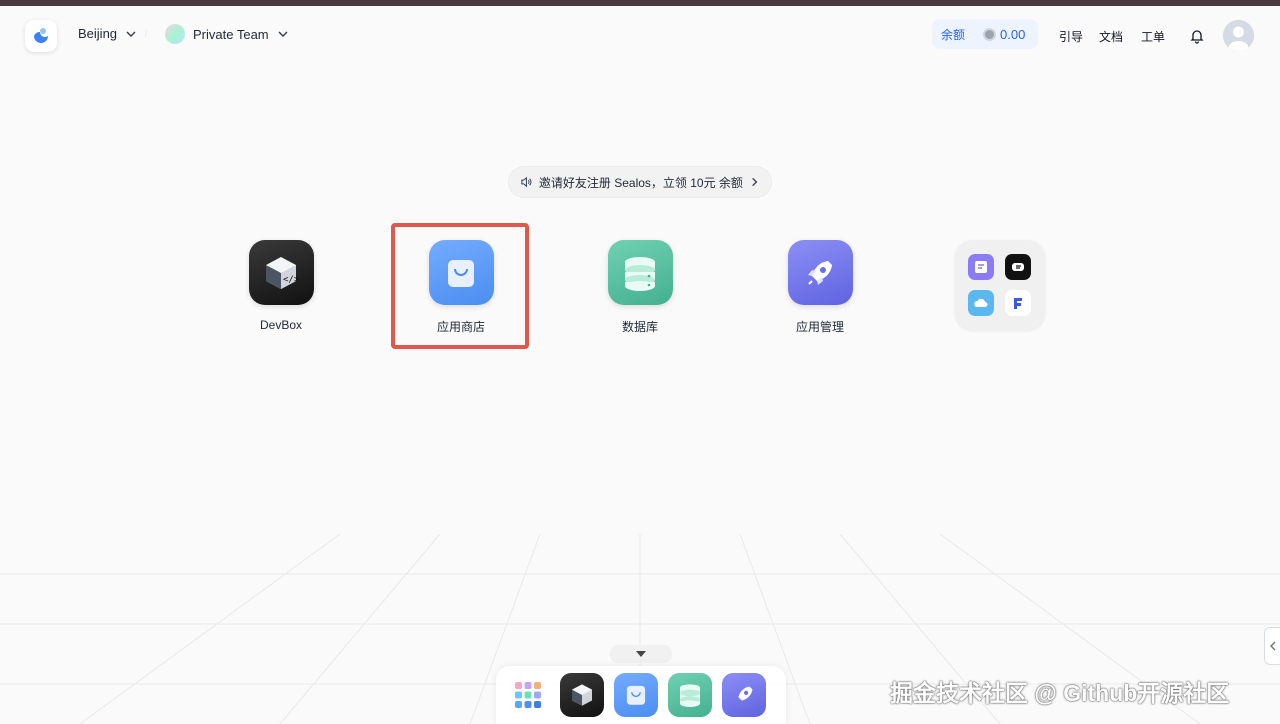 This screenshot has width=1280, height=724. I want to click on coin-icon, so click(990, 34).